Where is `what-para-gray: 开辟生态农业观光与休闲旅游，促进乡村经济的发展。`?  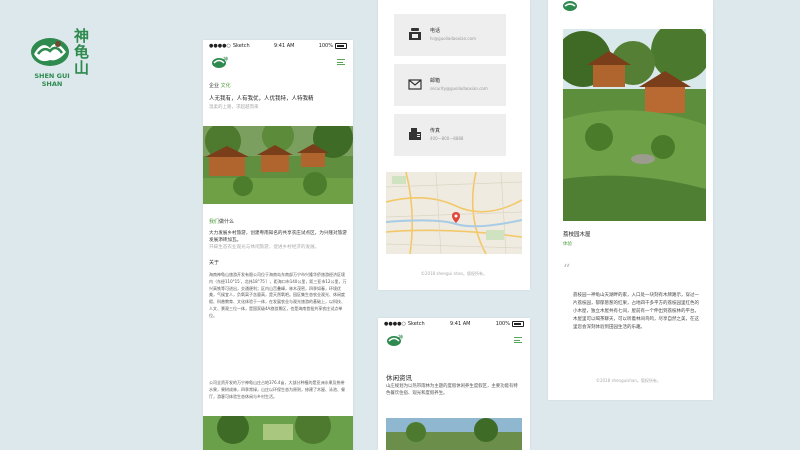 what-para-gray: 开辟生态农业观光与休闲旅游，促进乡村经济的发展。 is located at coordinates (264, 247).